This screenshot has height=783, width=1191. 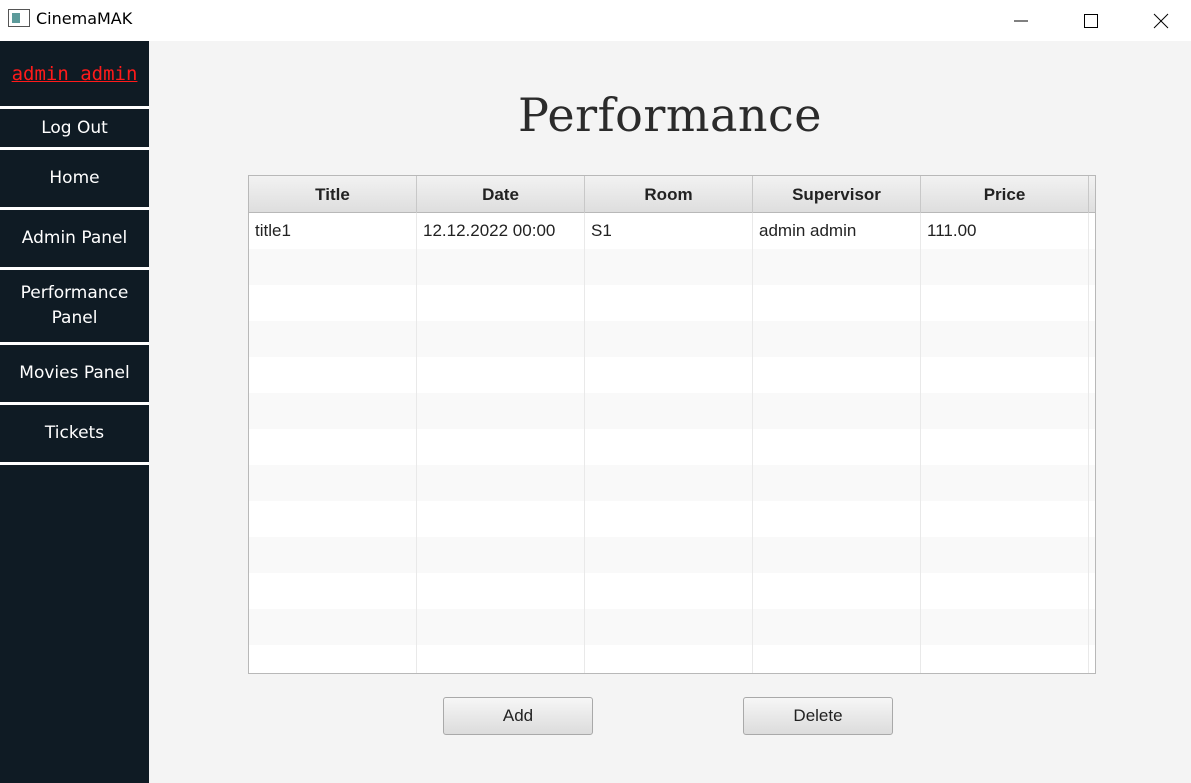 What do you see at coordinates (74, 180) in the screenshot?
I see `sidebar-item-home: Home` at bounding box center [74, 180].